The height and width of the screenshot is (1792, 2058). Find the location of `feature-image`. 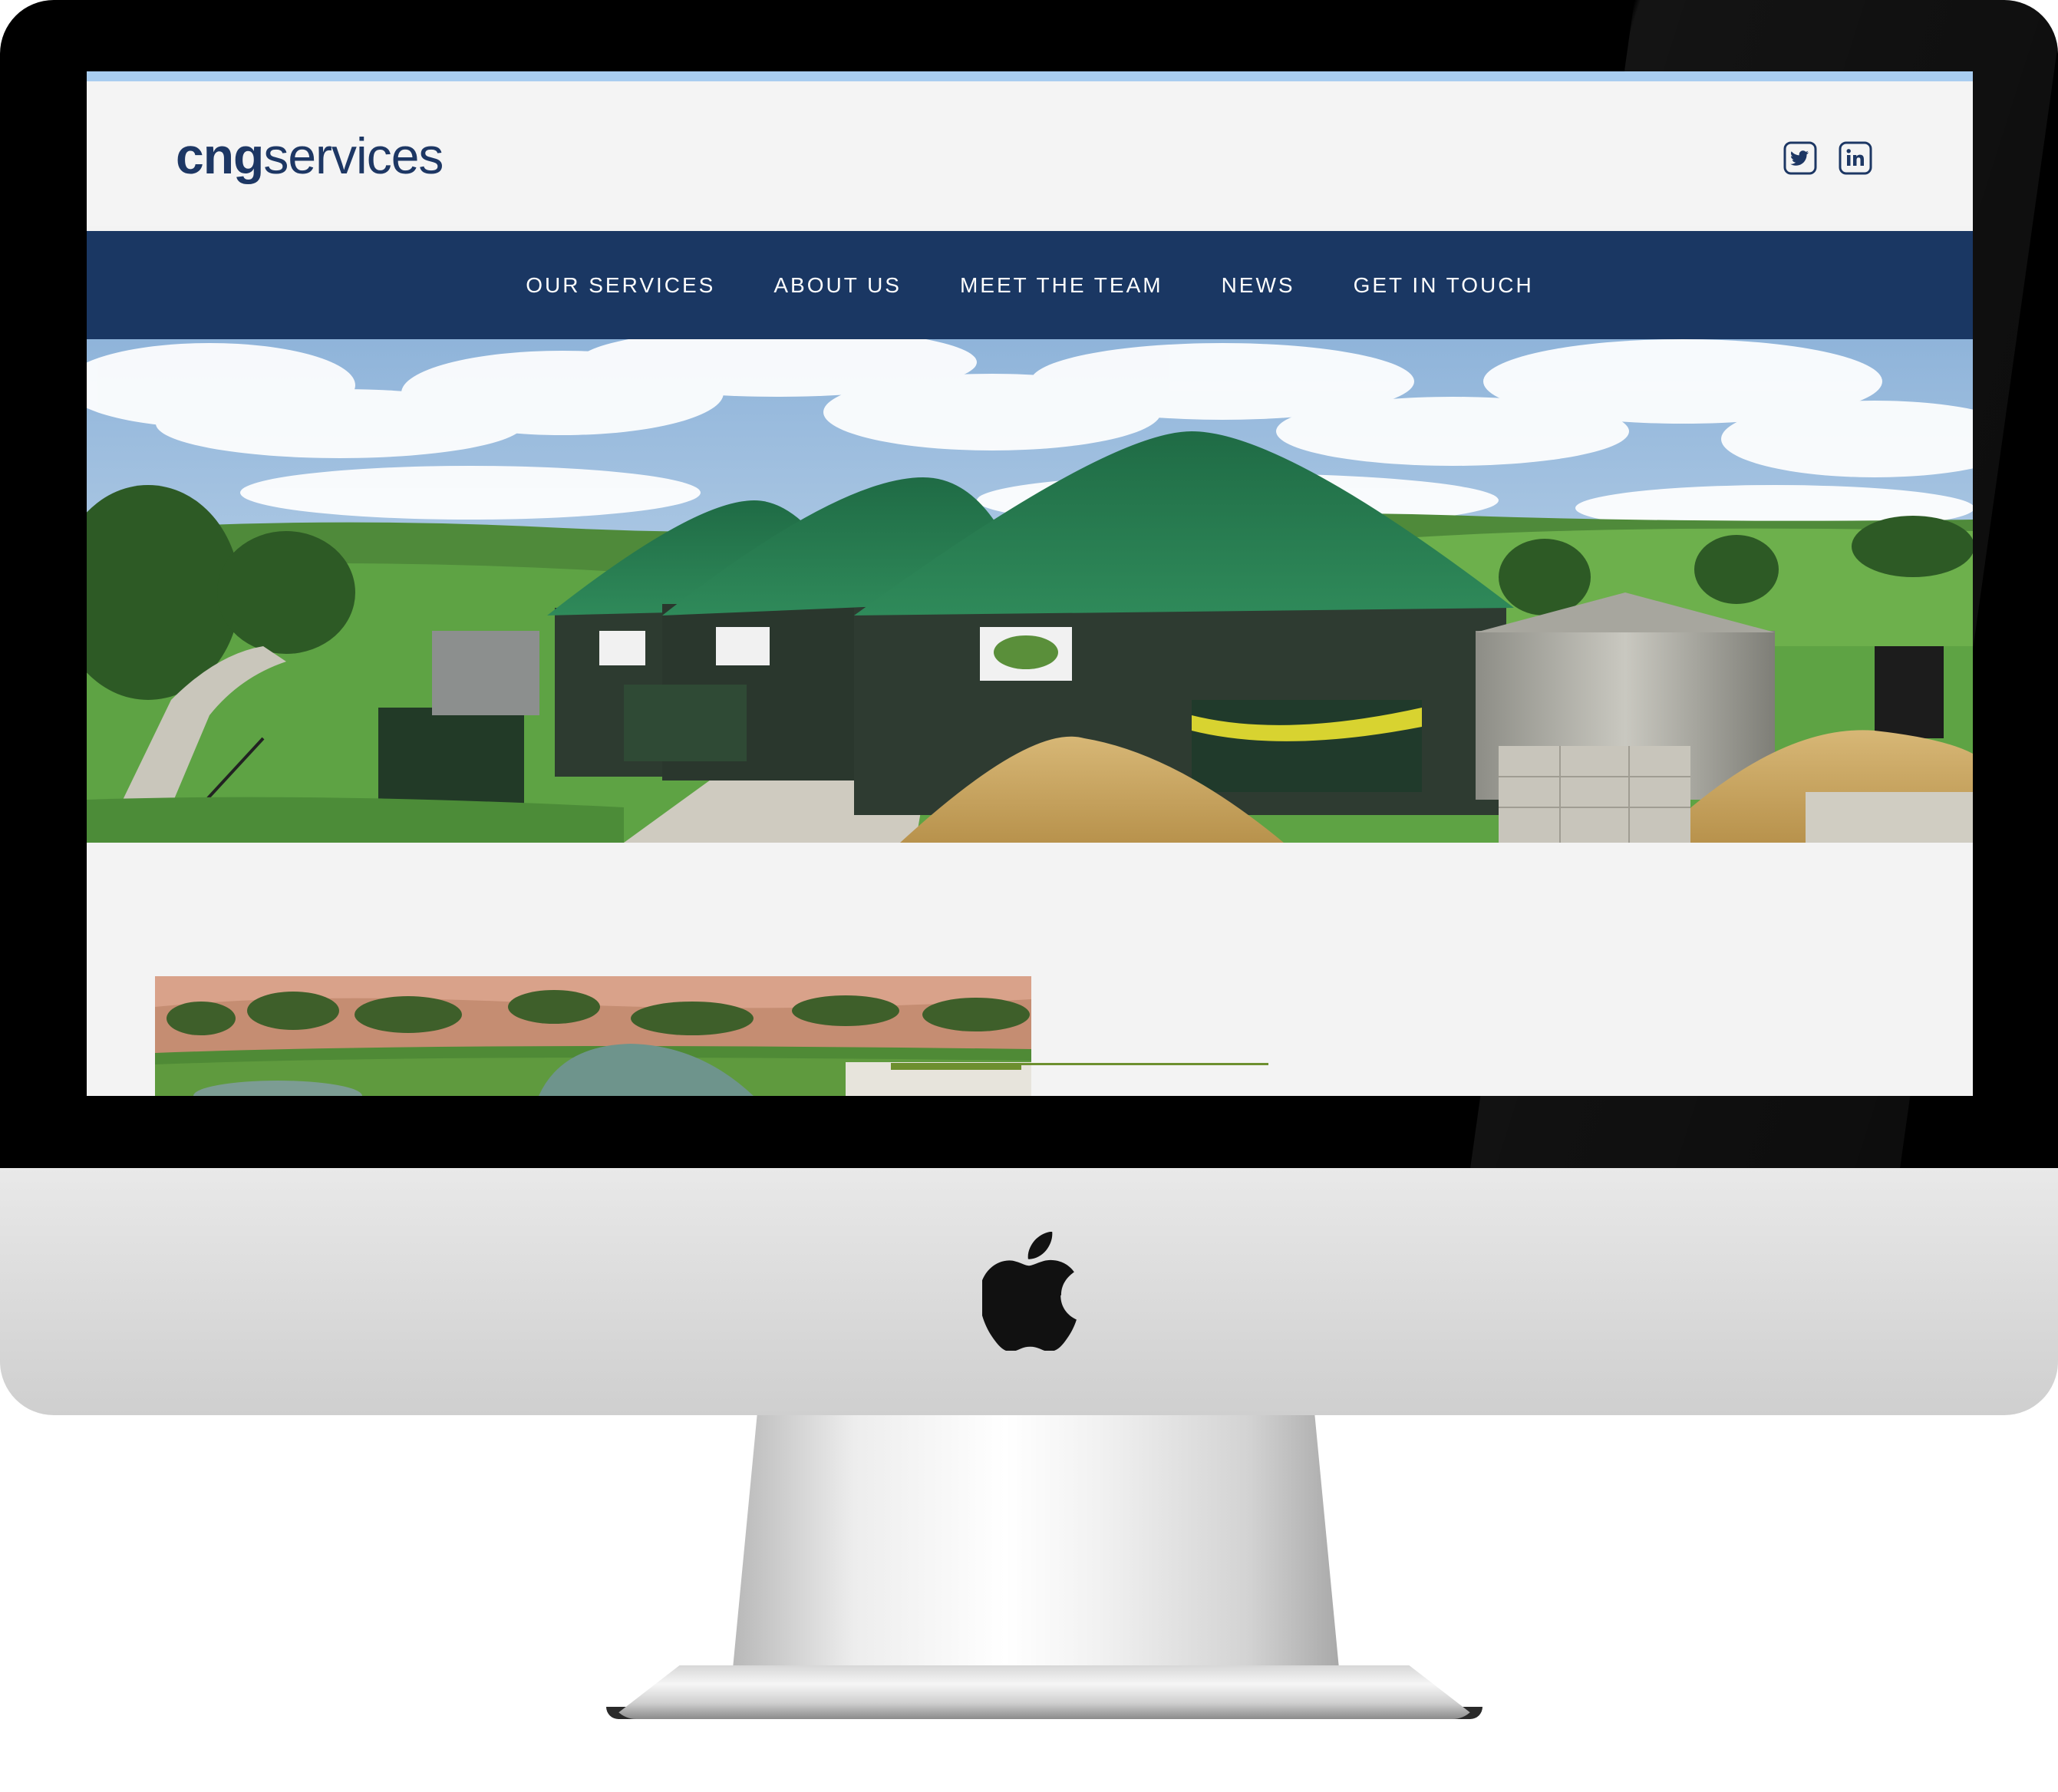

feature-image is located at coordinates (593, 1036).